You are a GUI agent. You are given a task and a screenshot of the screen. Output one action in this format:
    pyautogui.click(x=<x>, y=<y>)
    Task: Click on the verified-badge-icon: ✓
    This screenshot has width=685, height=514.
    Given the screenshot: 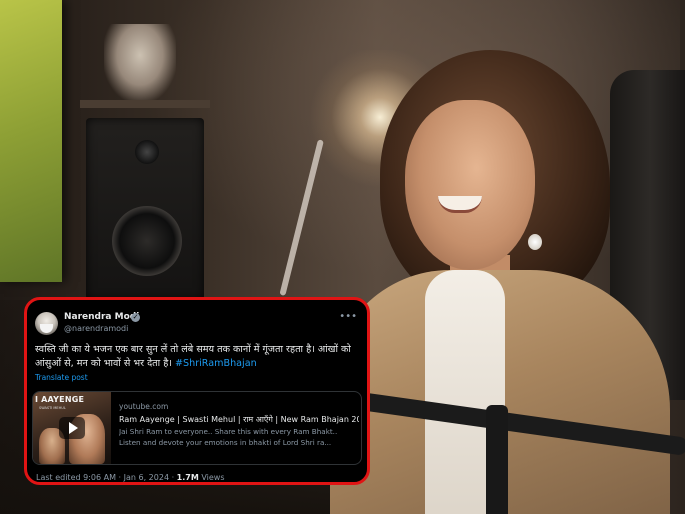 What is the action you would take?
    pyautogui.click(x=135, y=317)
    